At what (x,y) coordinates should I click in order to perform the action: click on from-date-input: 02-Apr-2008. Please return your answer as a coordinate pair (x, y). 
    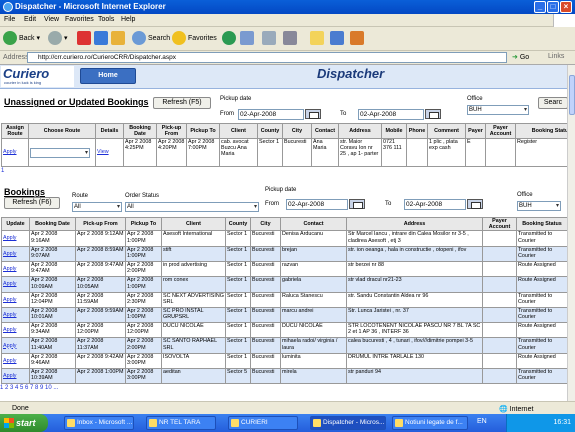
    Looking at the image, I should click on (271, 114).